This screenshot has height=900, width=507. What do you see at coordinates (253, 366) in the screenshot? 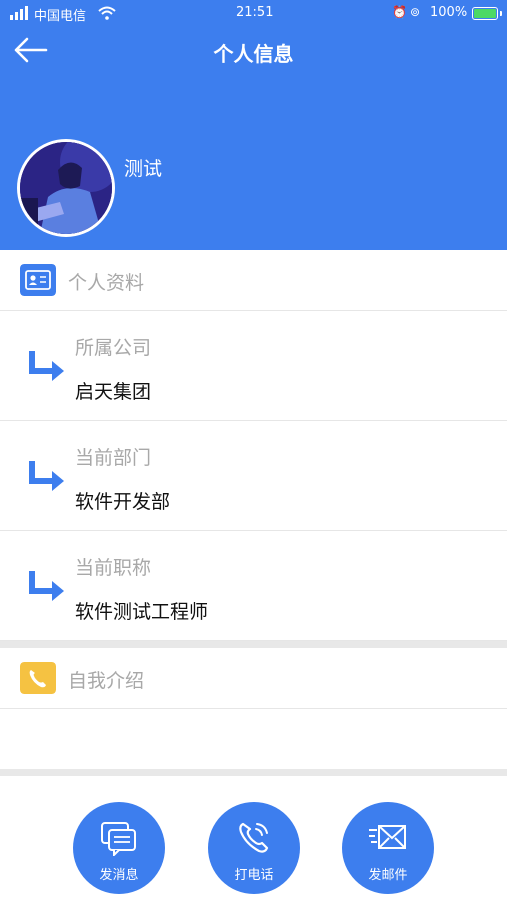
I see `company-row: 所属公司 启天集团` at bounding box center [253, 366].